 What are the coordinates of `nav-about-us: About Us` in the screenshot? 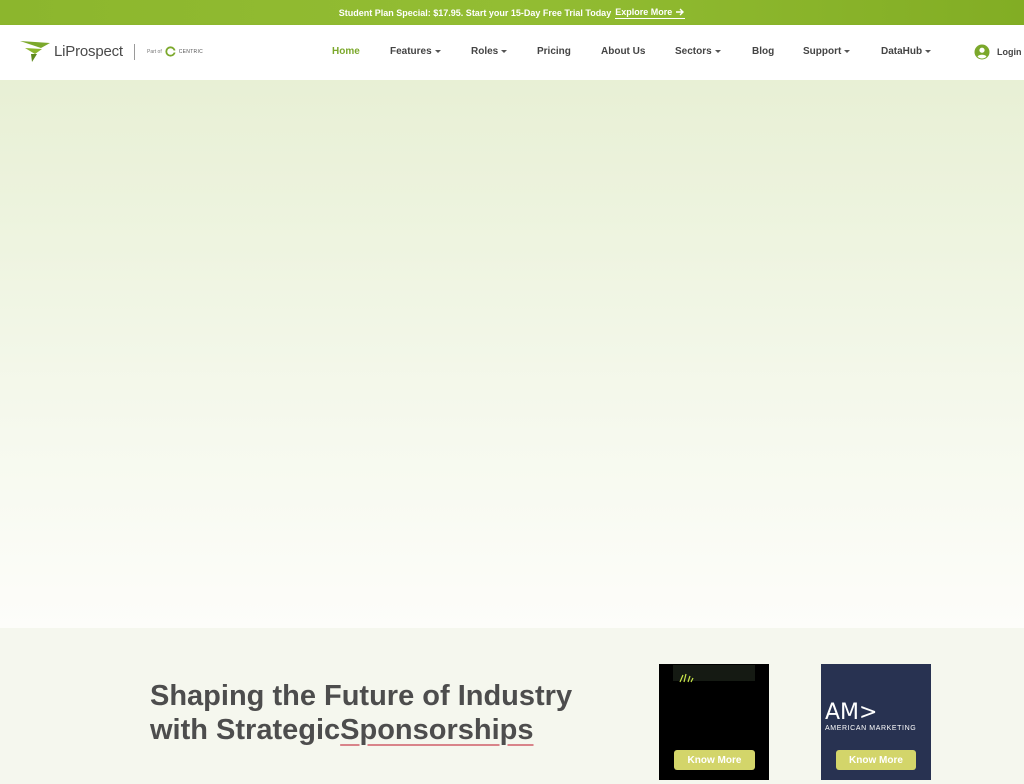 It's located at (623, 51).